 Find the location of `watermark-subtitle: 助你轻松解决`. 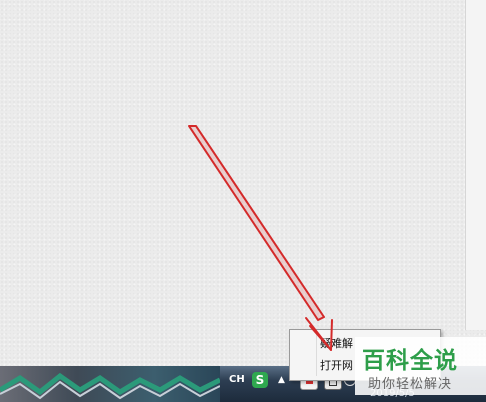

watermark-subtitle: 助你轻松解决 is located at coordinates (410, 384).